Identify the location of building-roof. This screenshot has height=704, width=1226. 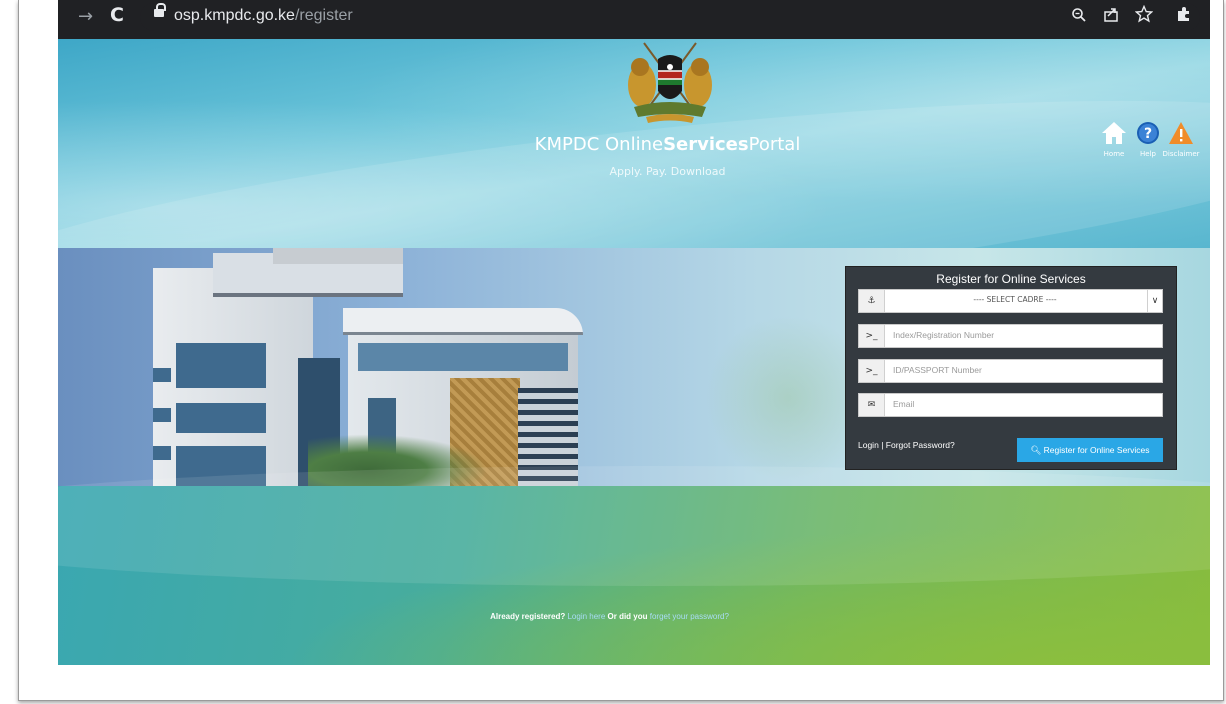
(338, 256).